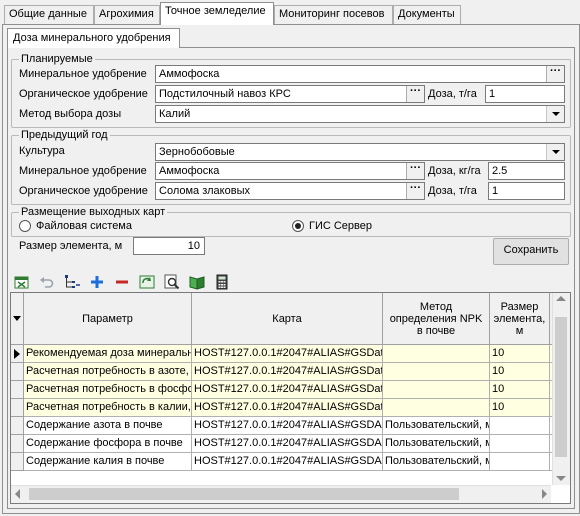 The image size is (580, 516). Describe the element at coordinates (525, 94) in the screenshot. I see `organic-dose-input: 1` at that location.